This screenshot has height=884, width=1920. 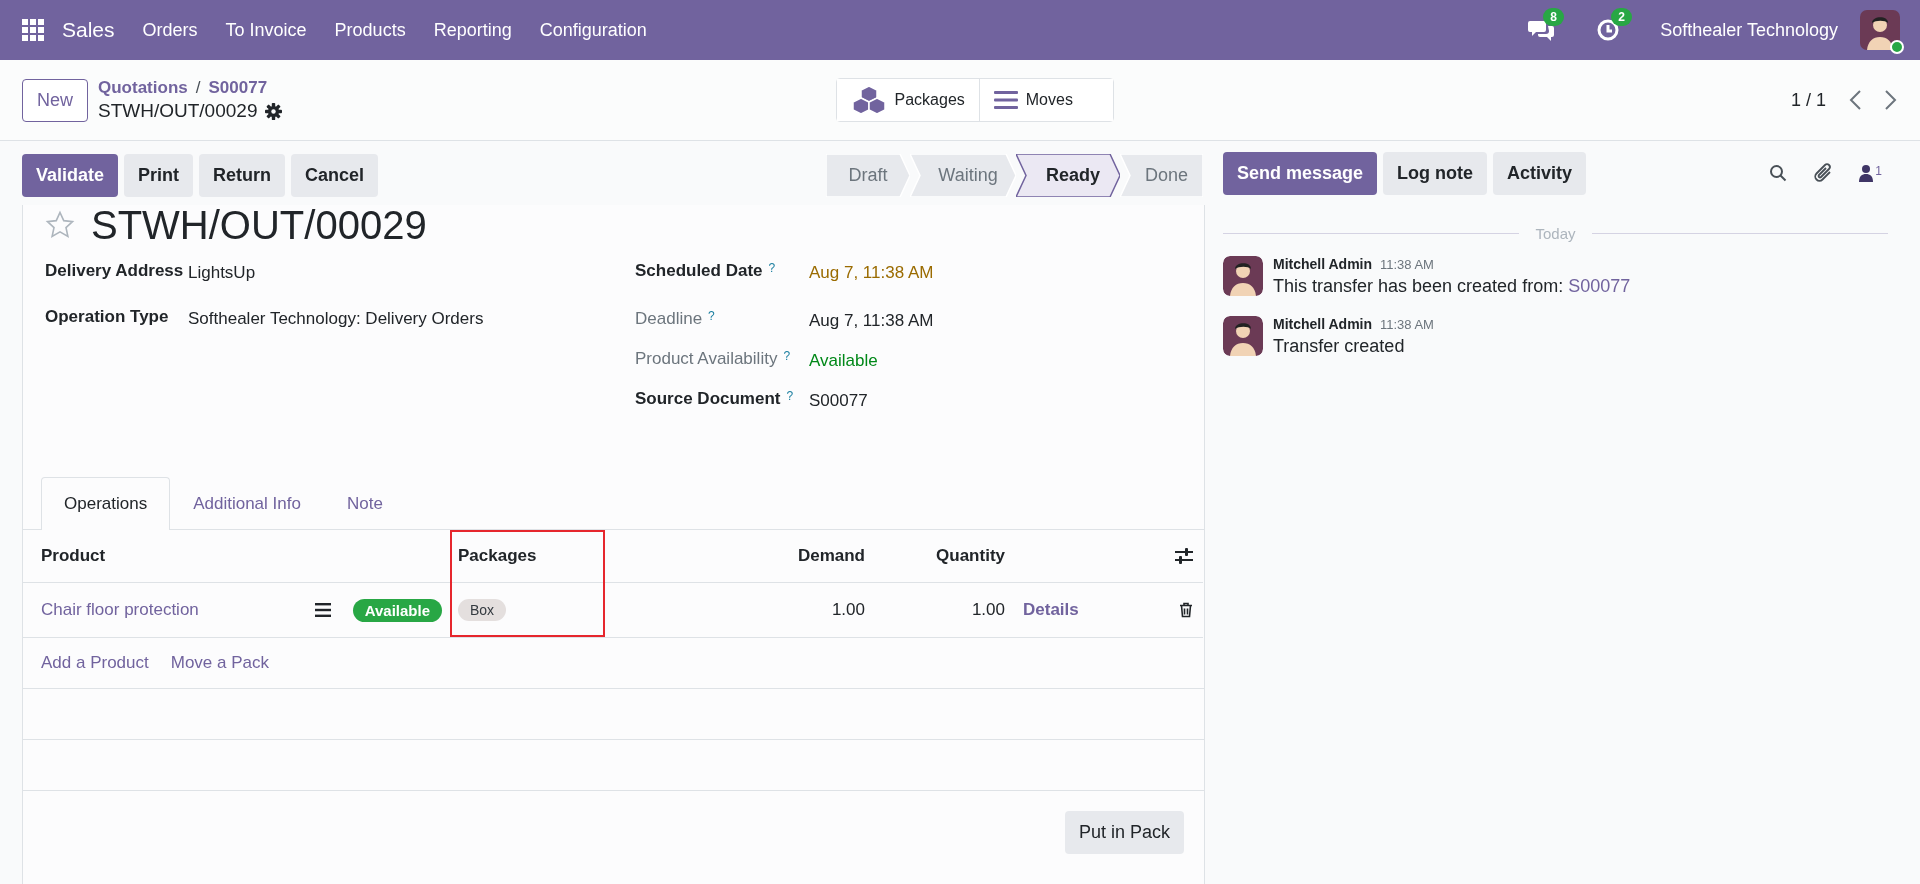 I want to click on record-name: STWH/OUT/00029, so click(x=178, y=111).